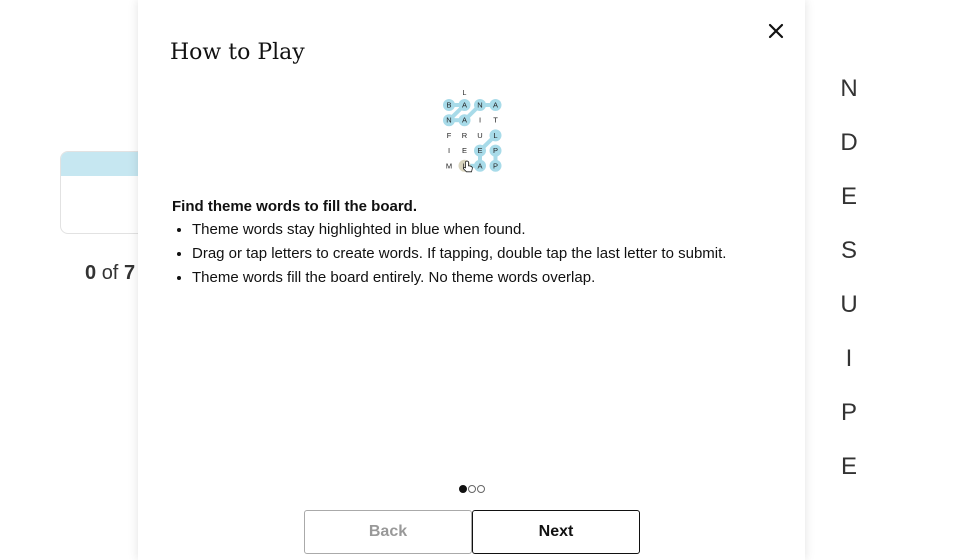  I want to click on close-button, so click(776, 31).